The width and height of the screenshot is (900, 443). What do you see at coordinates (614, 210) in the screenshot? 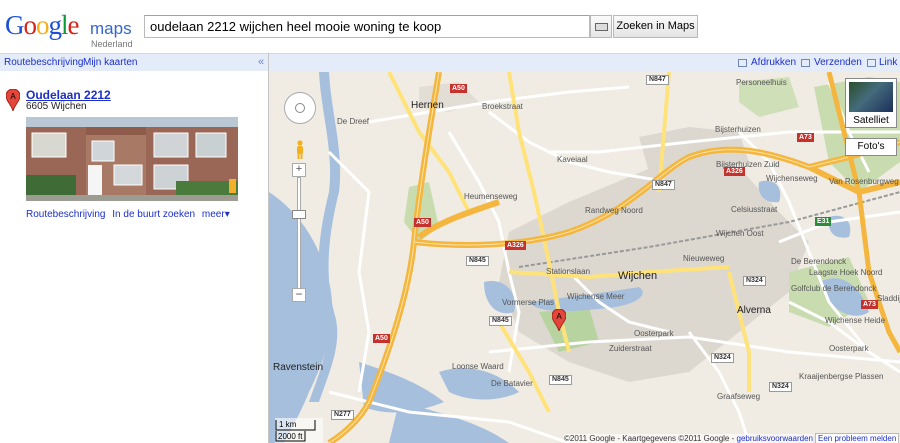
I see `road-label: Randweg Noord` at bounding box center [614, 210].